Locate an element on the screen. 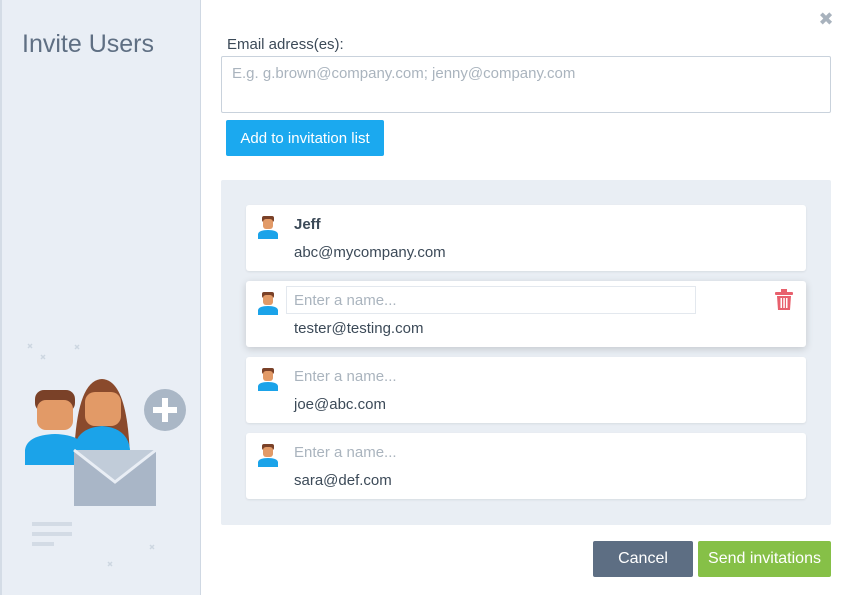 Image resolution: width=850 pixels, height=595 pixels. invitation-card: tester@testing.com is located at coordinates (526, 314).